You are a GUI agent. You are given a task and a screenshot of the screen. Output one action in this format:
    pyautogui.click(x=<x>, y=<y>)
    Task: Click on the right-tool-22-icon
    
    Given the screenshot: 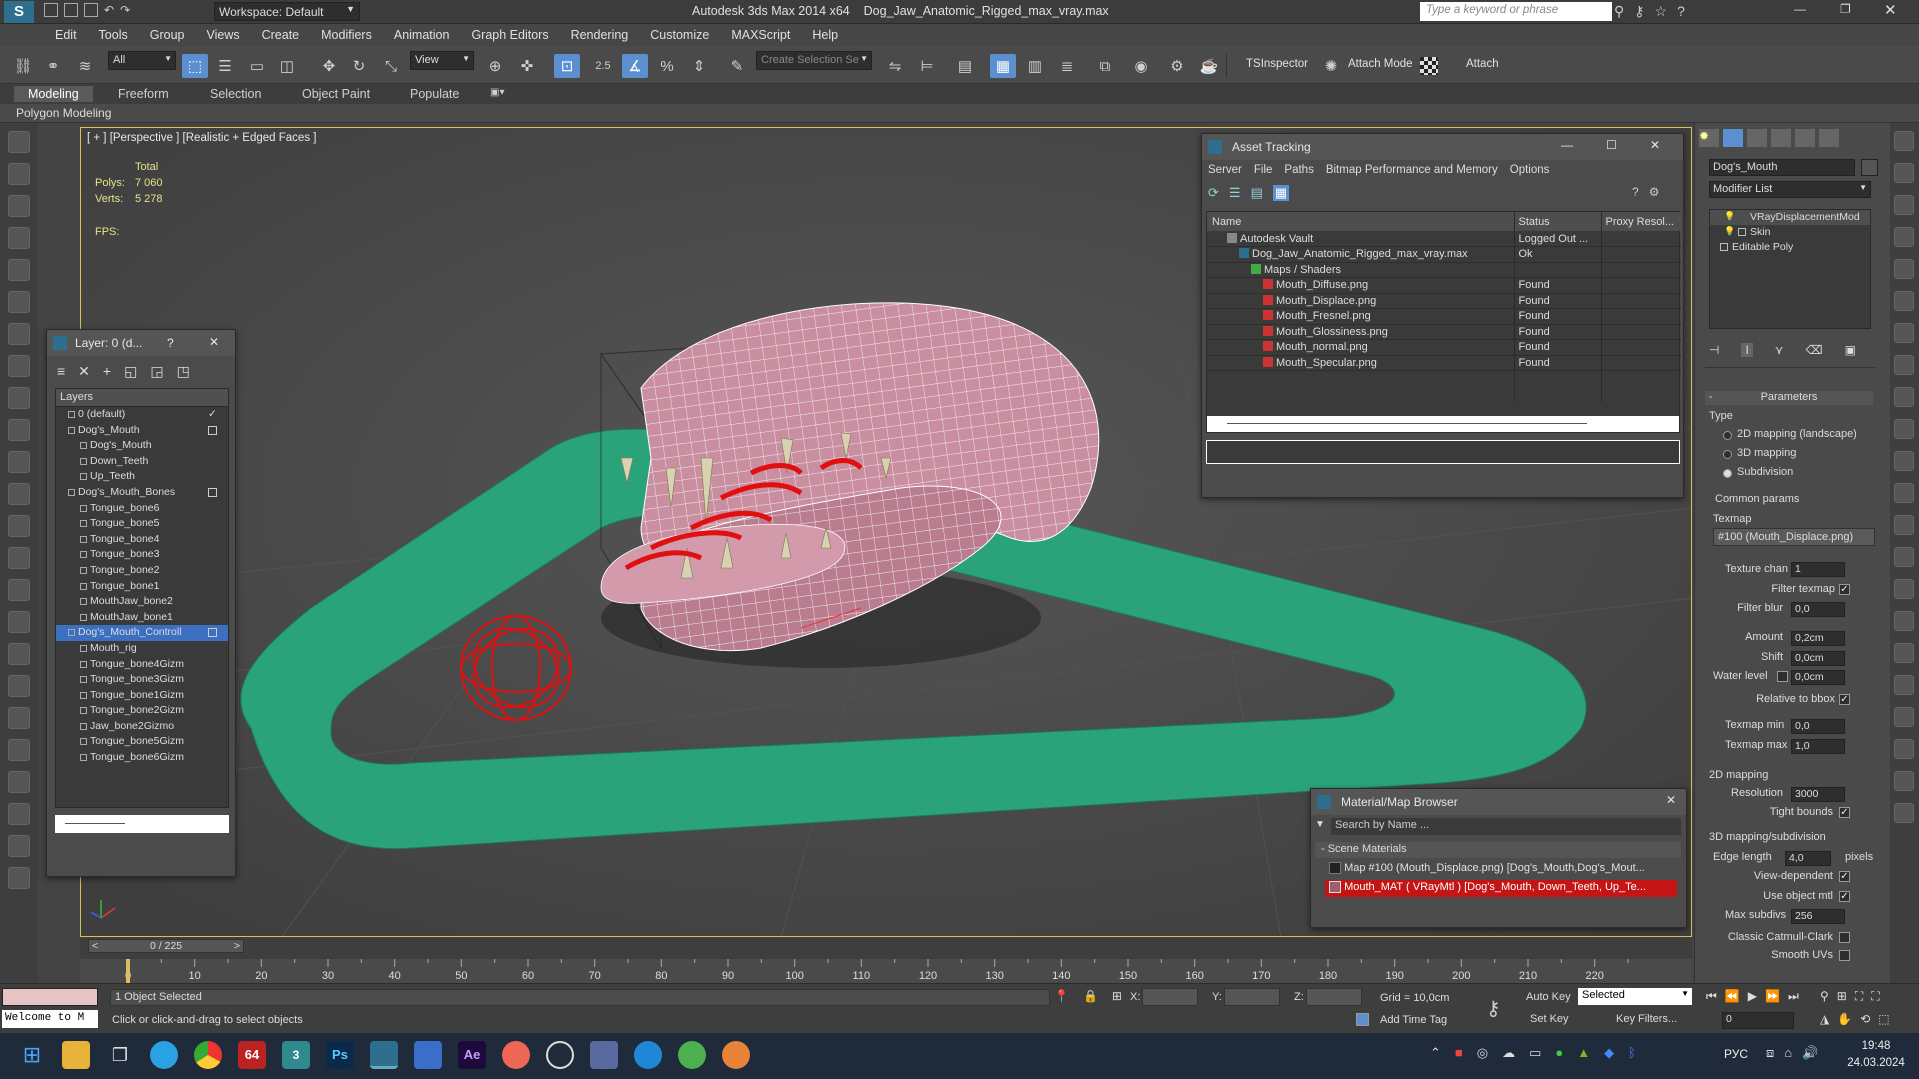 What is the action you would take?
    pyautogui.click(x=1904, y=813)
    